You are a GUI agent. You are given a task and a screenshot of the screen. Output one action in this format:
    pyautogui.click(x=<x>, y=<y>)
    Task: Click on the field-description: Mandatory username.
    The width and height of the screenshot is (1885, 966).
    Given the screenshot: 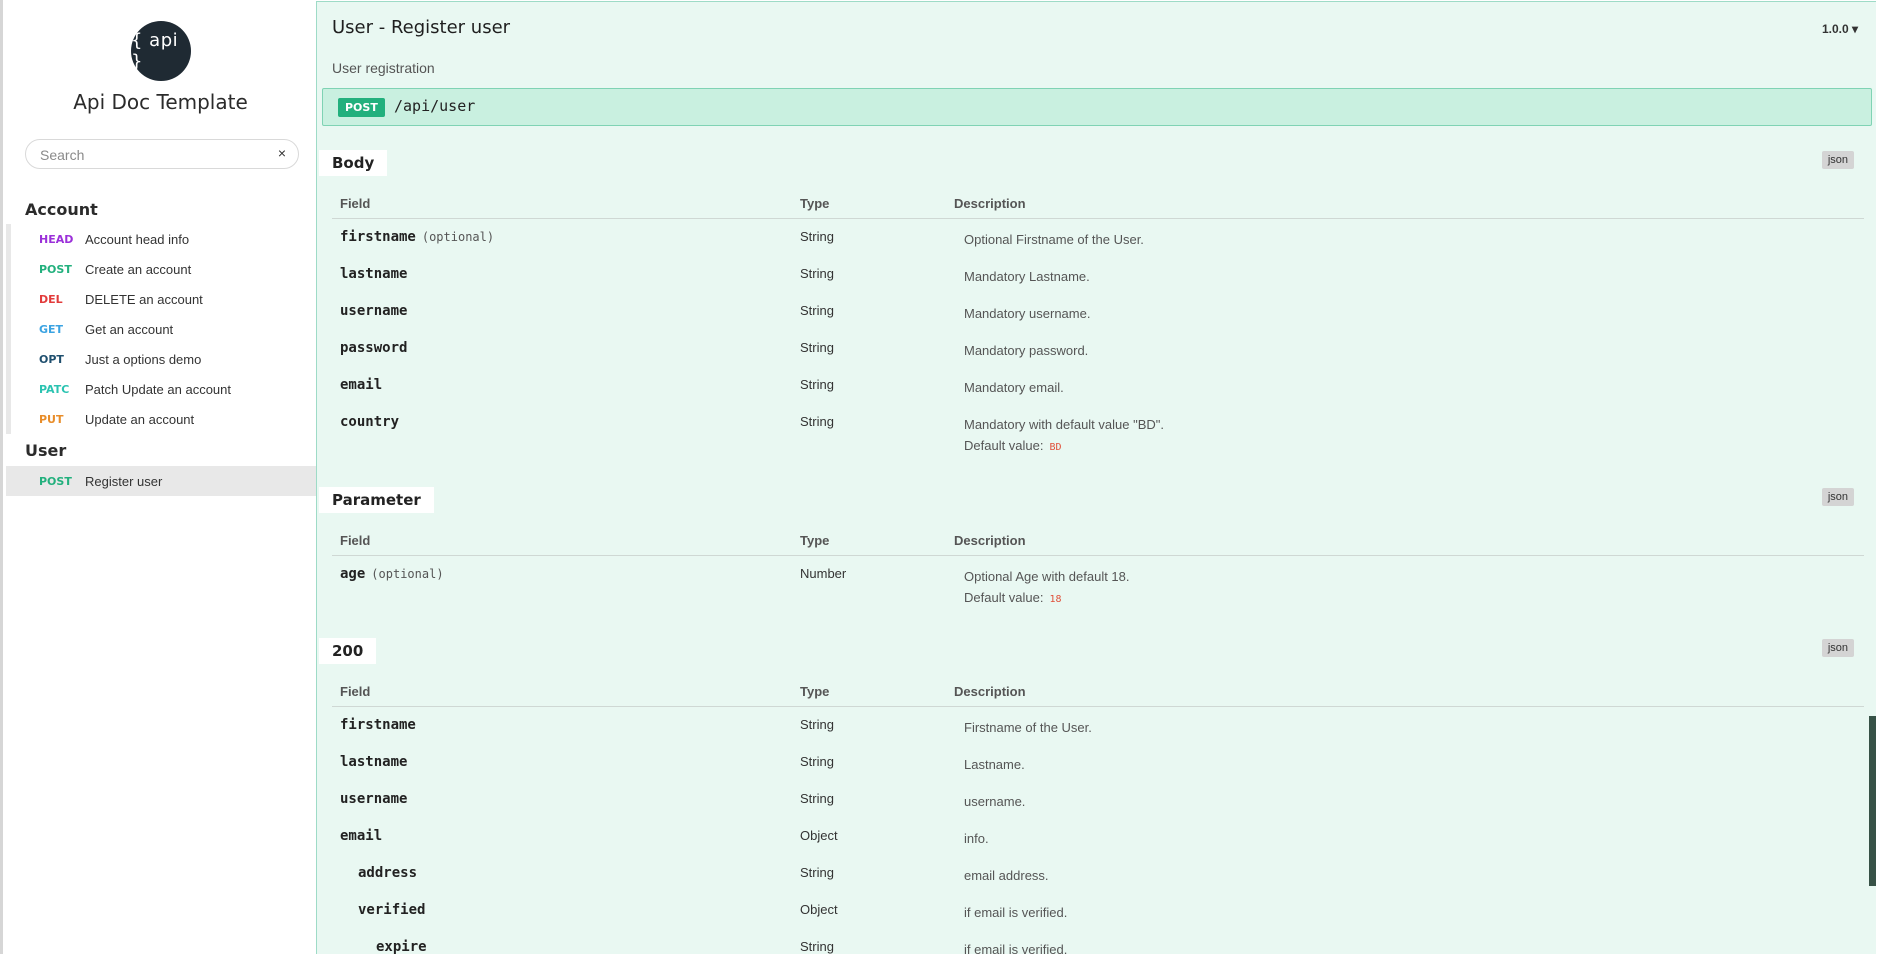 What is the action you would take?
    pyautogui.click(x=1027, y=313)
    